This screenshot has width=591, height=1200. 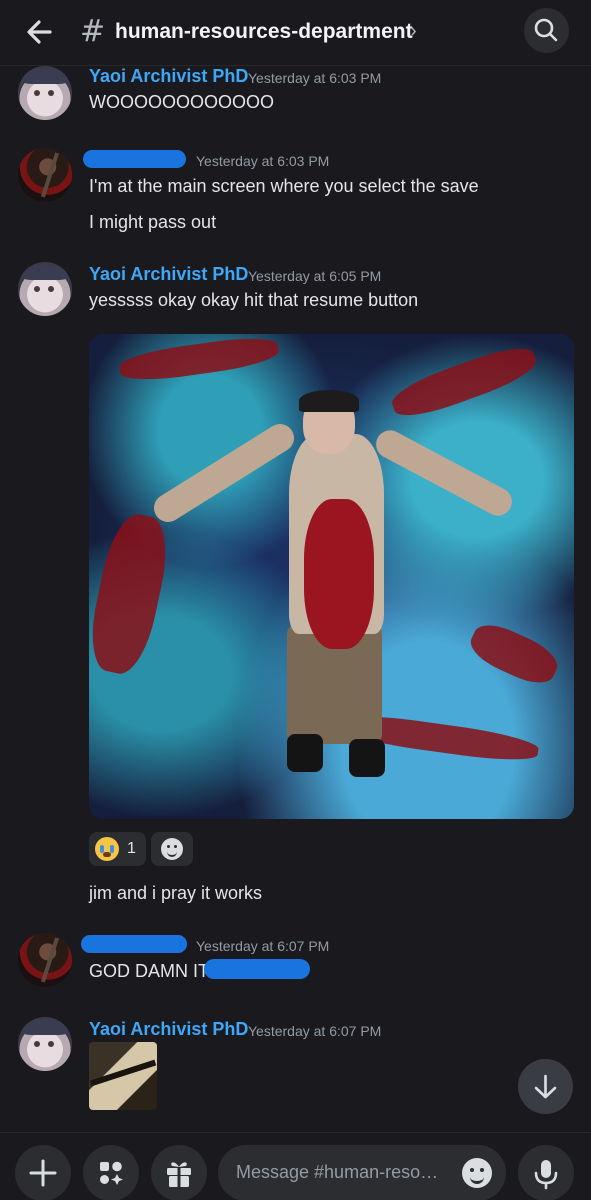 I want to click on message-timestamp: Yesterday at 6:05 PM, so click(x=315, y=276).